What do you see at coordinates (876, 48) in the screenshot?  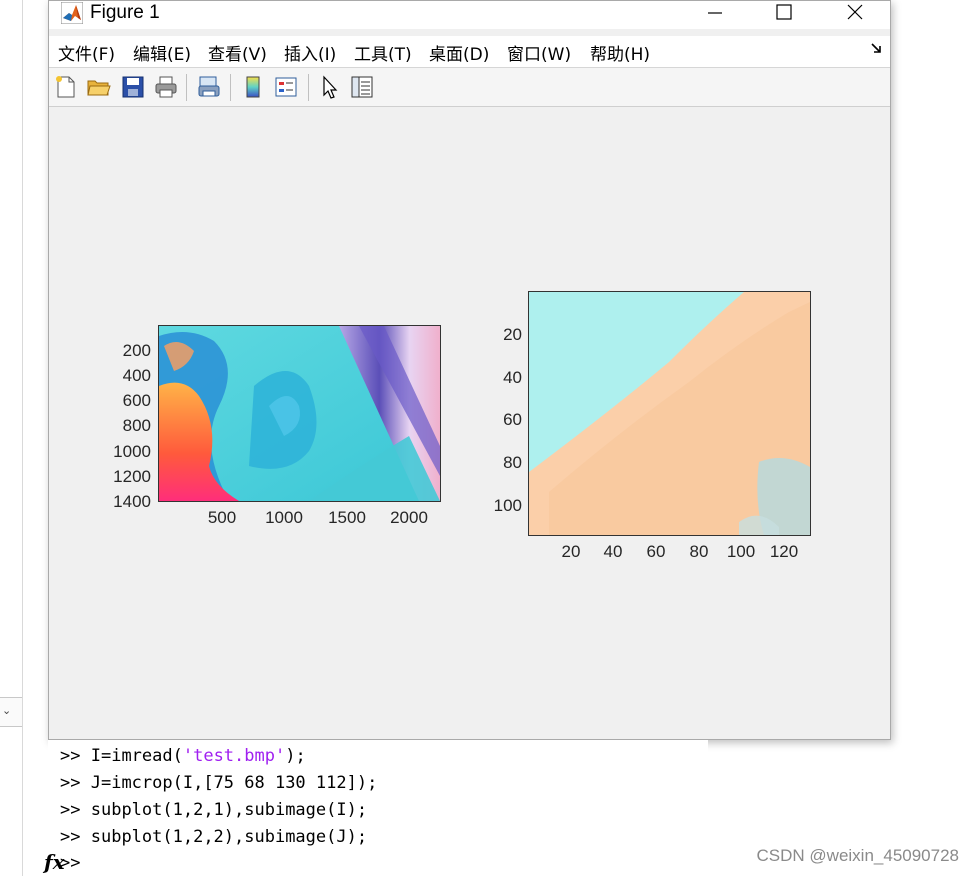 I see `dock-arrow-icon` at bounding box center [876, 48].